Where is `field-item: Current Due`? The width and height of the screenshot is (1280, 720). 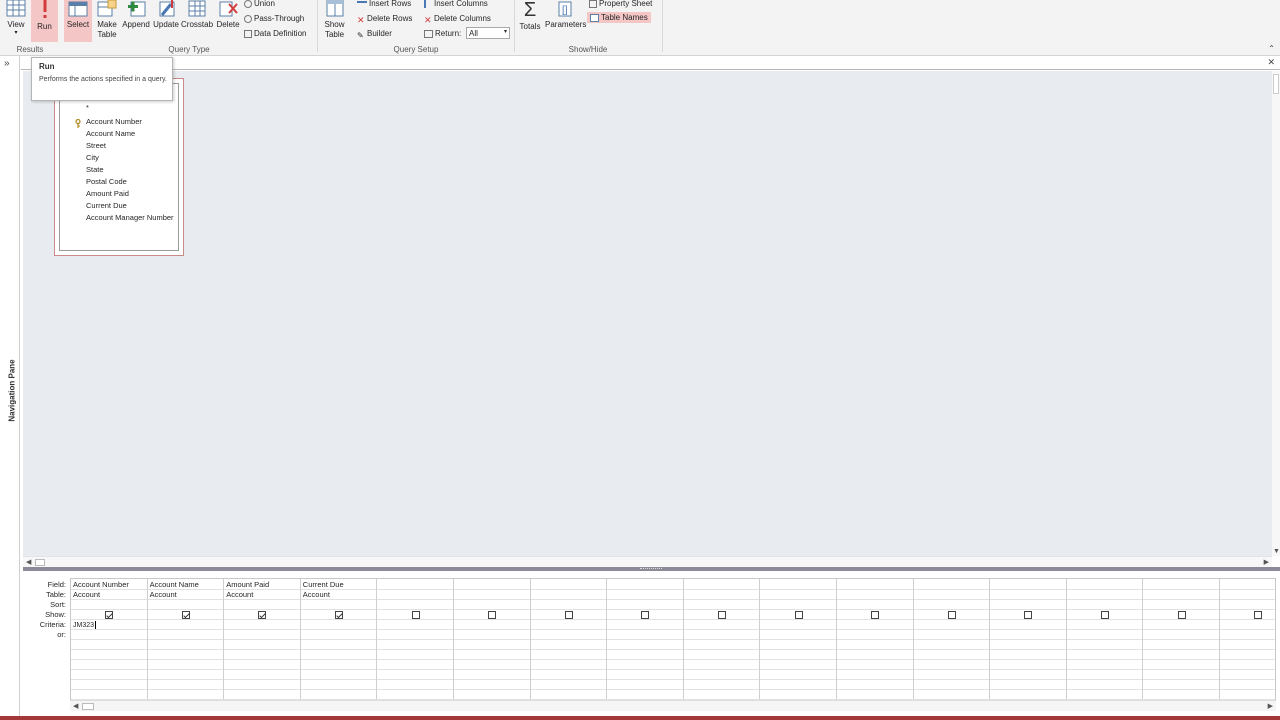 field-item: Current Due is located at coordinates (106, 205).